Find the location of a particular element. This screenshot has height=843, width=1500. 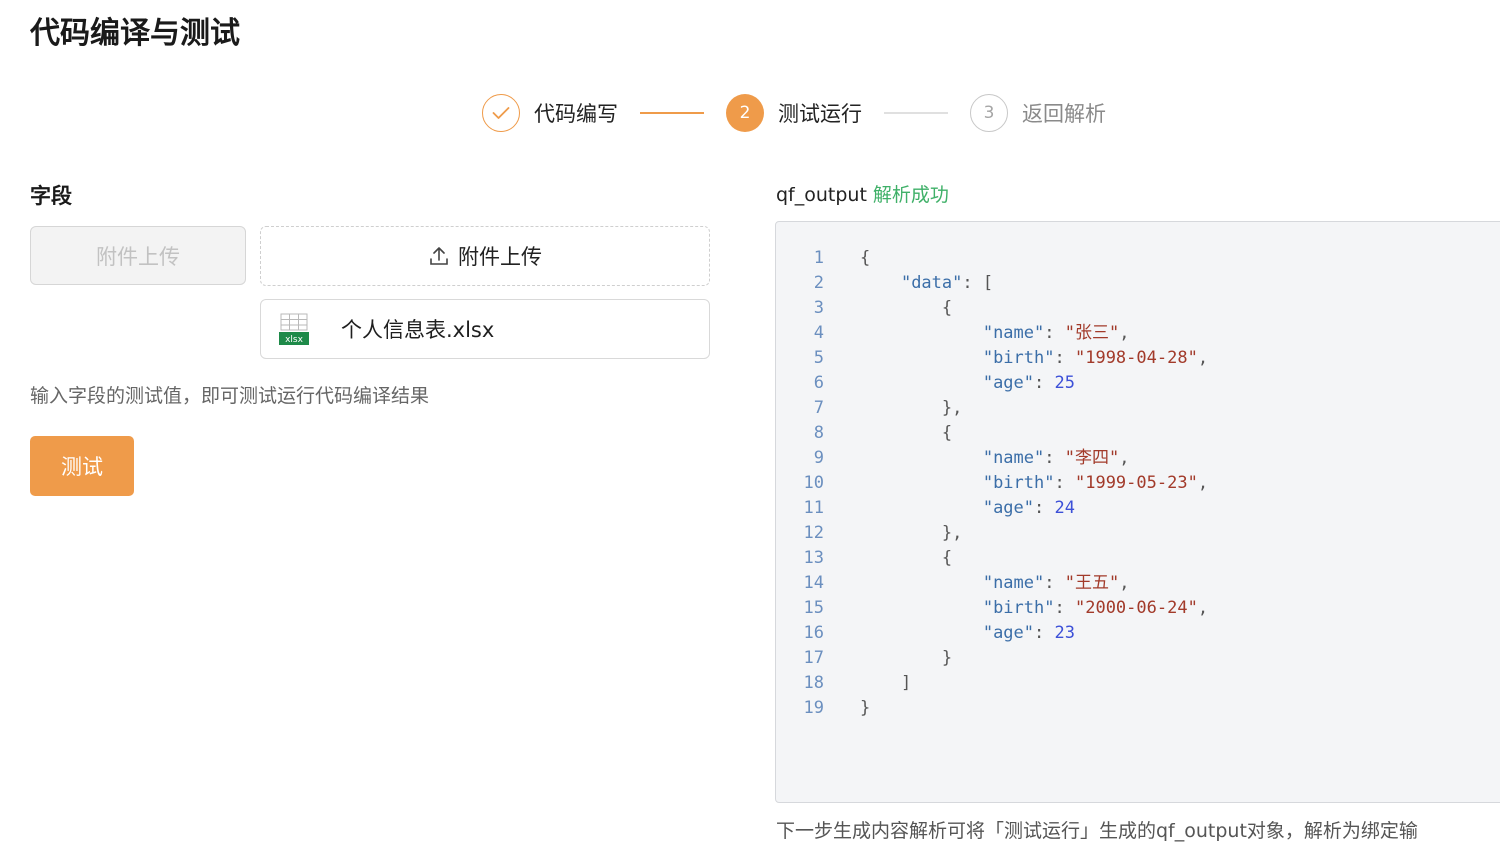

steps-bar: 代码编写 2 测试运行 3 返回解析 is located at coordinates (794, 113).